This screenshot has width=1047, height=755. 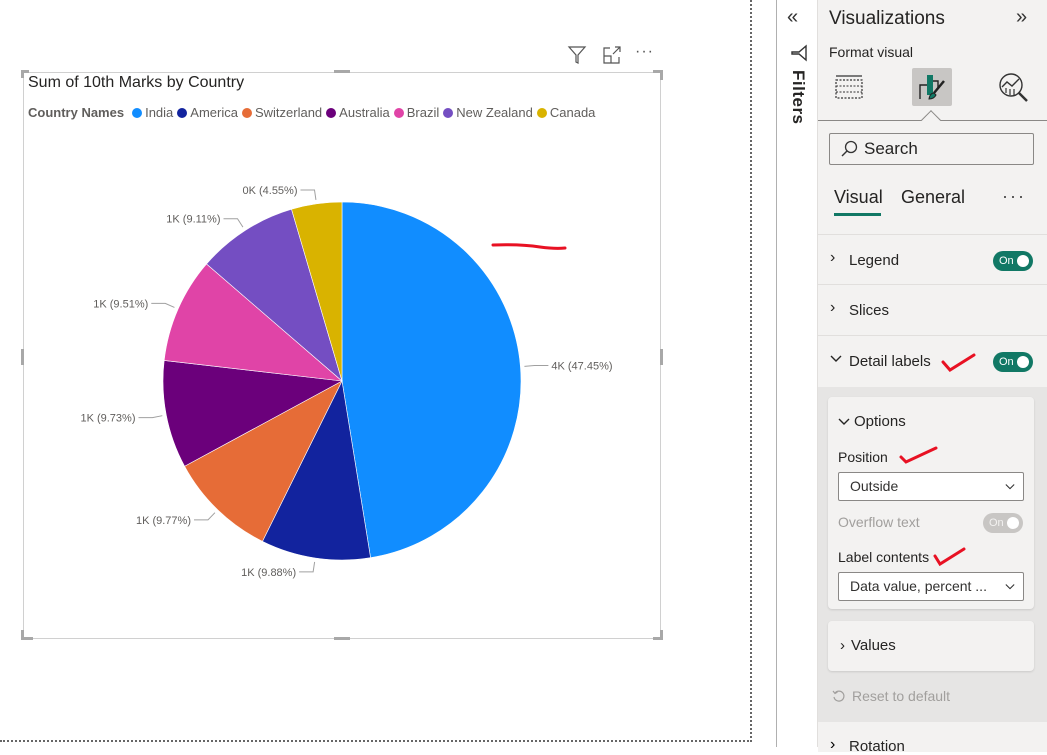 What do you see at coordinates (1021, 17) in the screenshot?
I see `double-chevron-right-icon: »` at bounding box center [1021, 17].